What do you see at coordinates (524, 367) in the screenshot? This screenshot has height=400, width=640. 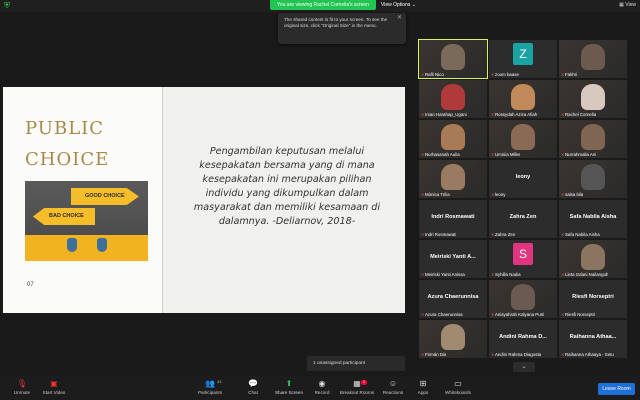 I see `chevron-down-icon: ⌄` at bounding box center [524, 367].